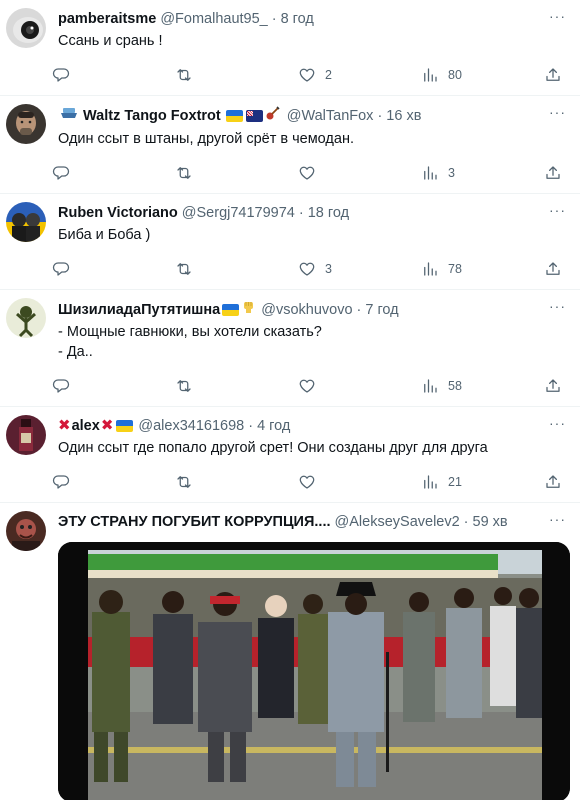 This screenshot has height=800, width=580. I want to click on user-handle: @Sergj74179974, so click(238, 213).